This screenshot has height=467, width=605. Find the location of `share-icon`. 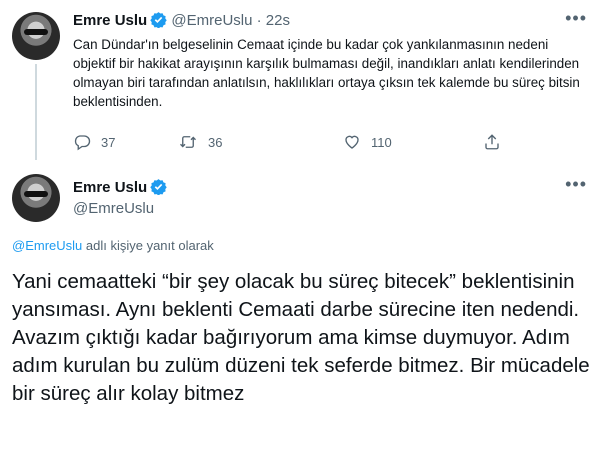

share-icon is located at coordinates (492, 142).